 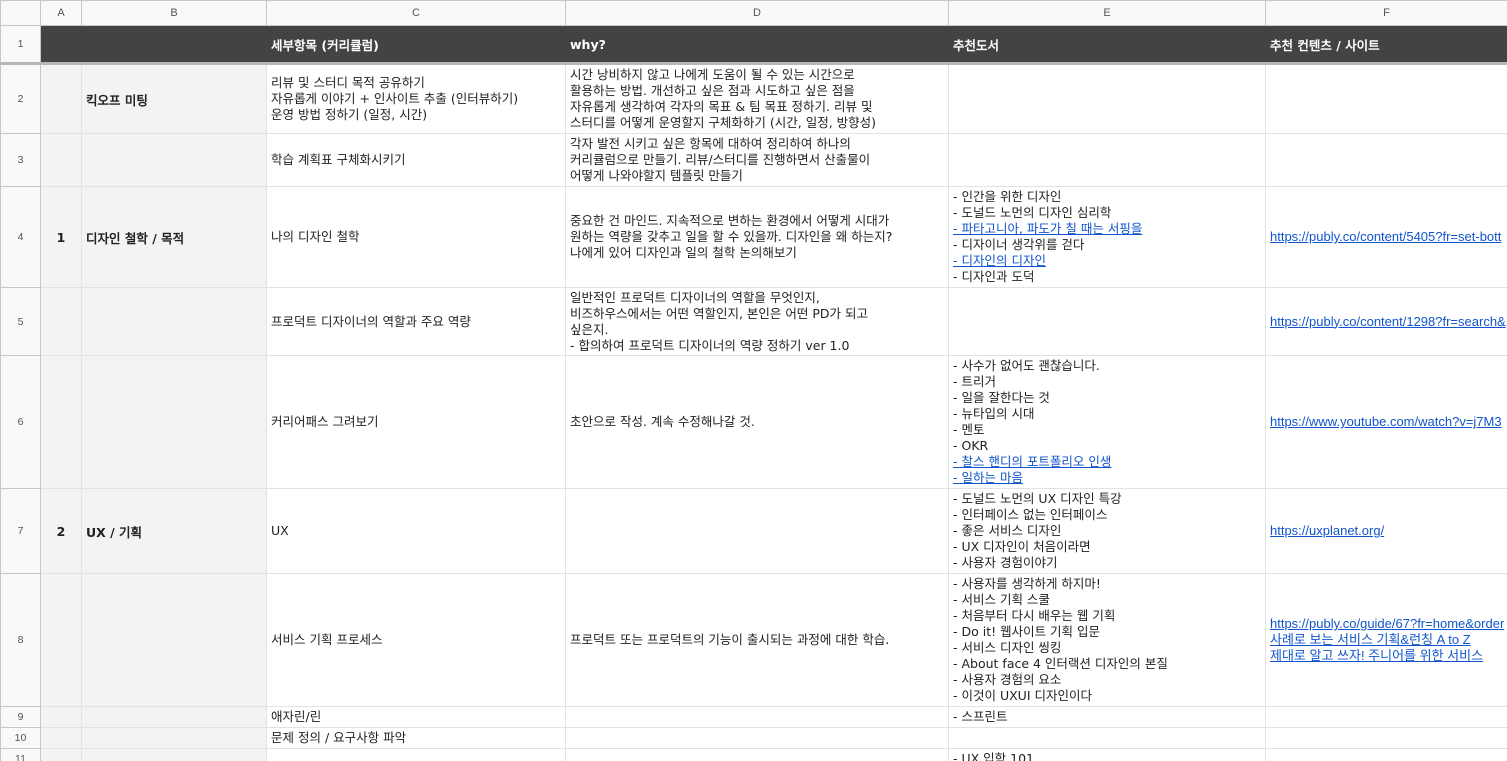 I want to click on cell-books: - UX 입학 101, so click(x=1107, y=754).